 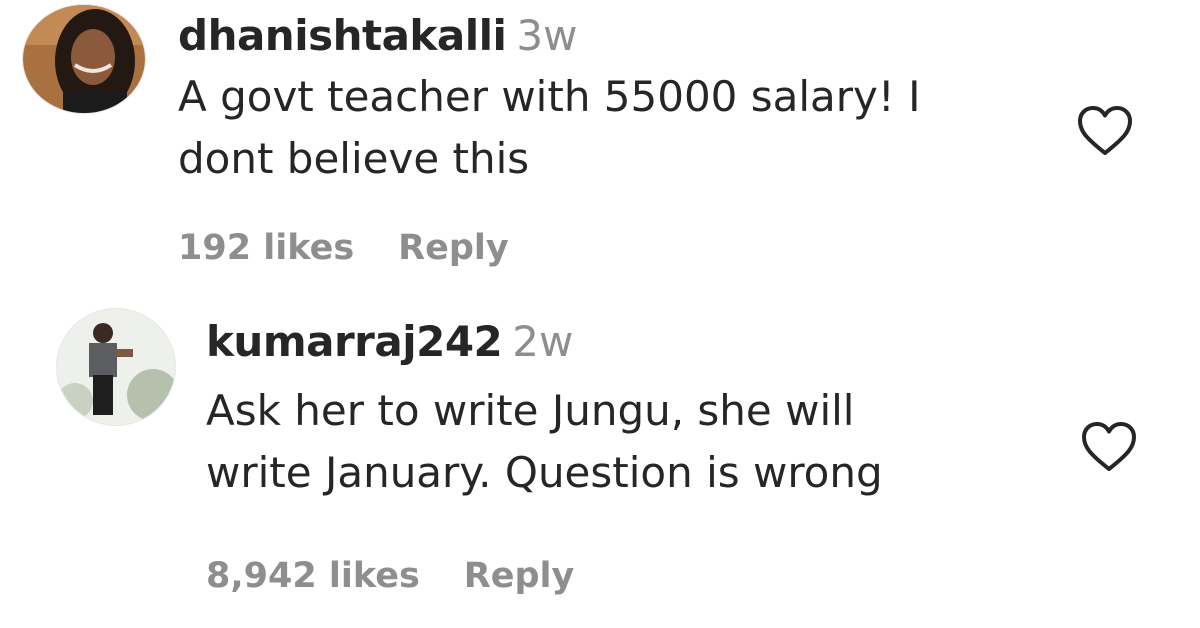 What do you see at coordinates (547, 35) in the screenshot?
I see `comment-age: 3w` at bounding box center [547, 35].